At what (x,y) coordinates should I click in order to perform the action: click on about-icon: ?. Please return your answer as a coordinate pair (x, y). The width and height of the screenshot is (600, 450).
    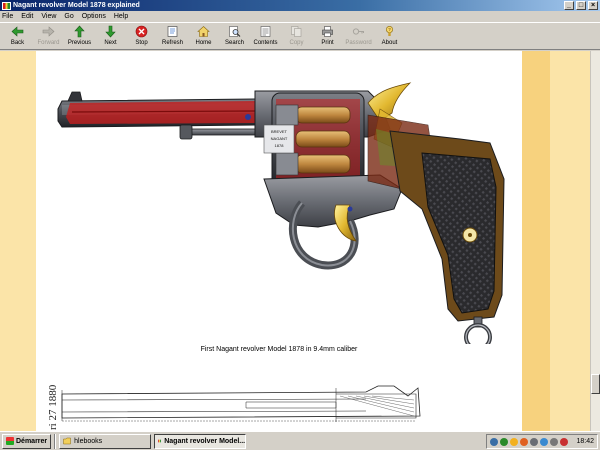
    Looking at the image, I should click on (389, 30).